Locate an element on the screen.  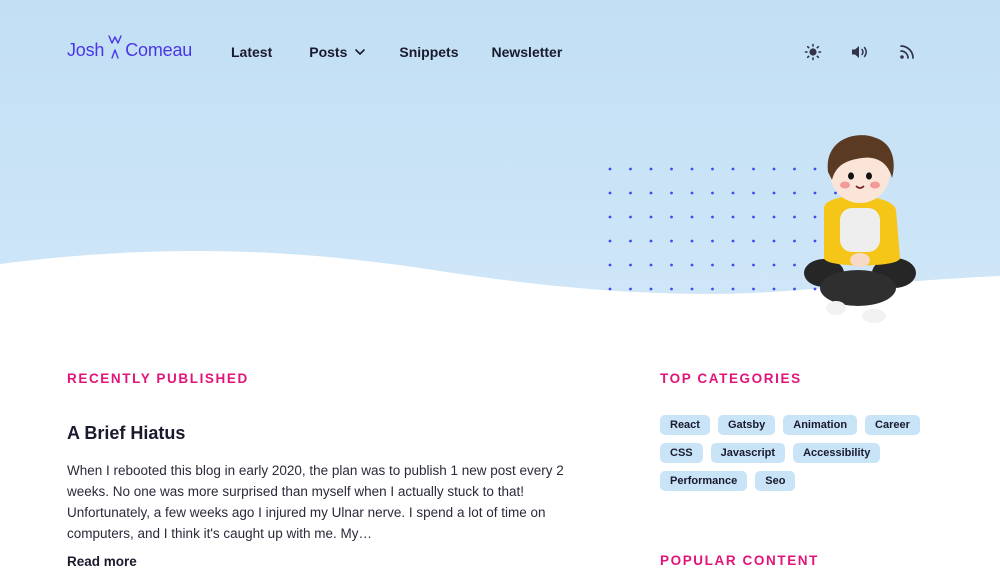
category-tag: Gatsby is located at coordinates (746, 425).